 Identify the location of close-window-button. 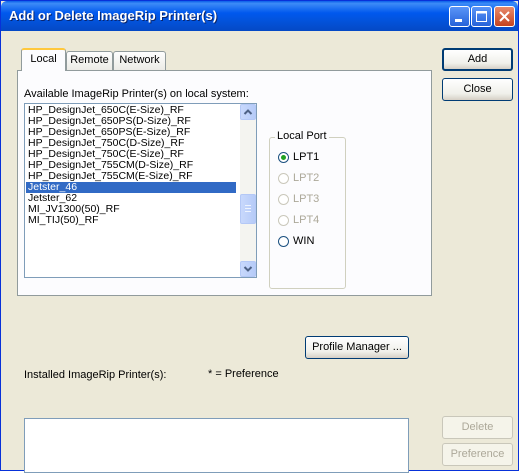
(504, 16).